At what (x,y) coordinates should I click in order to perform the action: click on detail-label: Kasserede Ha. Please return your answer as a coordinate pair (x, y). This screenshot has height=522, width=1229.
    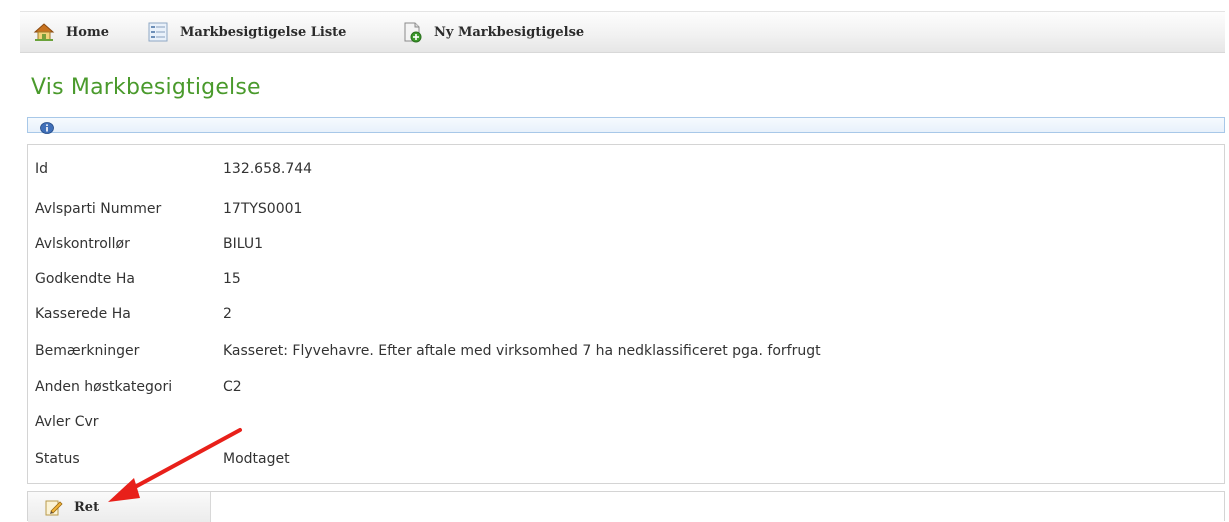
    Looking at the image, I should click on (83, 314).